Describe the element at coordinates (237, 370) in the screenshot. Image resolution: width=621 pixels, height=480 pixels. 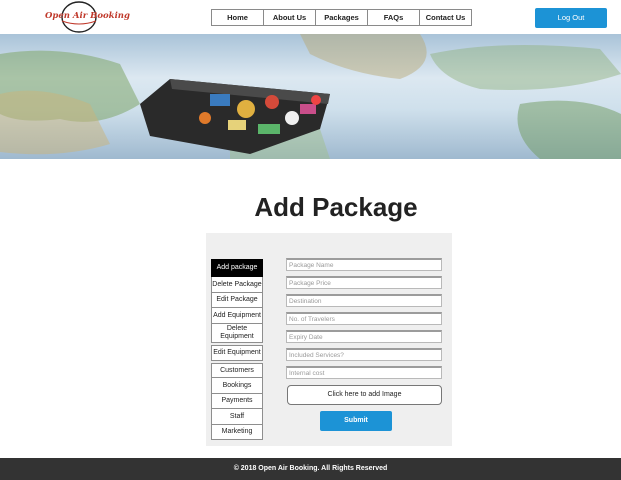
I see `side-item-customers: Customers` at that location.